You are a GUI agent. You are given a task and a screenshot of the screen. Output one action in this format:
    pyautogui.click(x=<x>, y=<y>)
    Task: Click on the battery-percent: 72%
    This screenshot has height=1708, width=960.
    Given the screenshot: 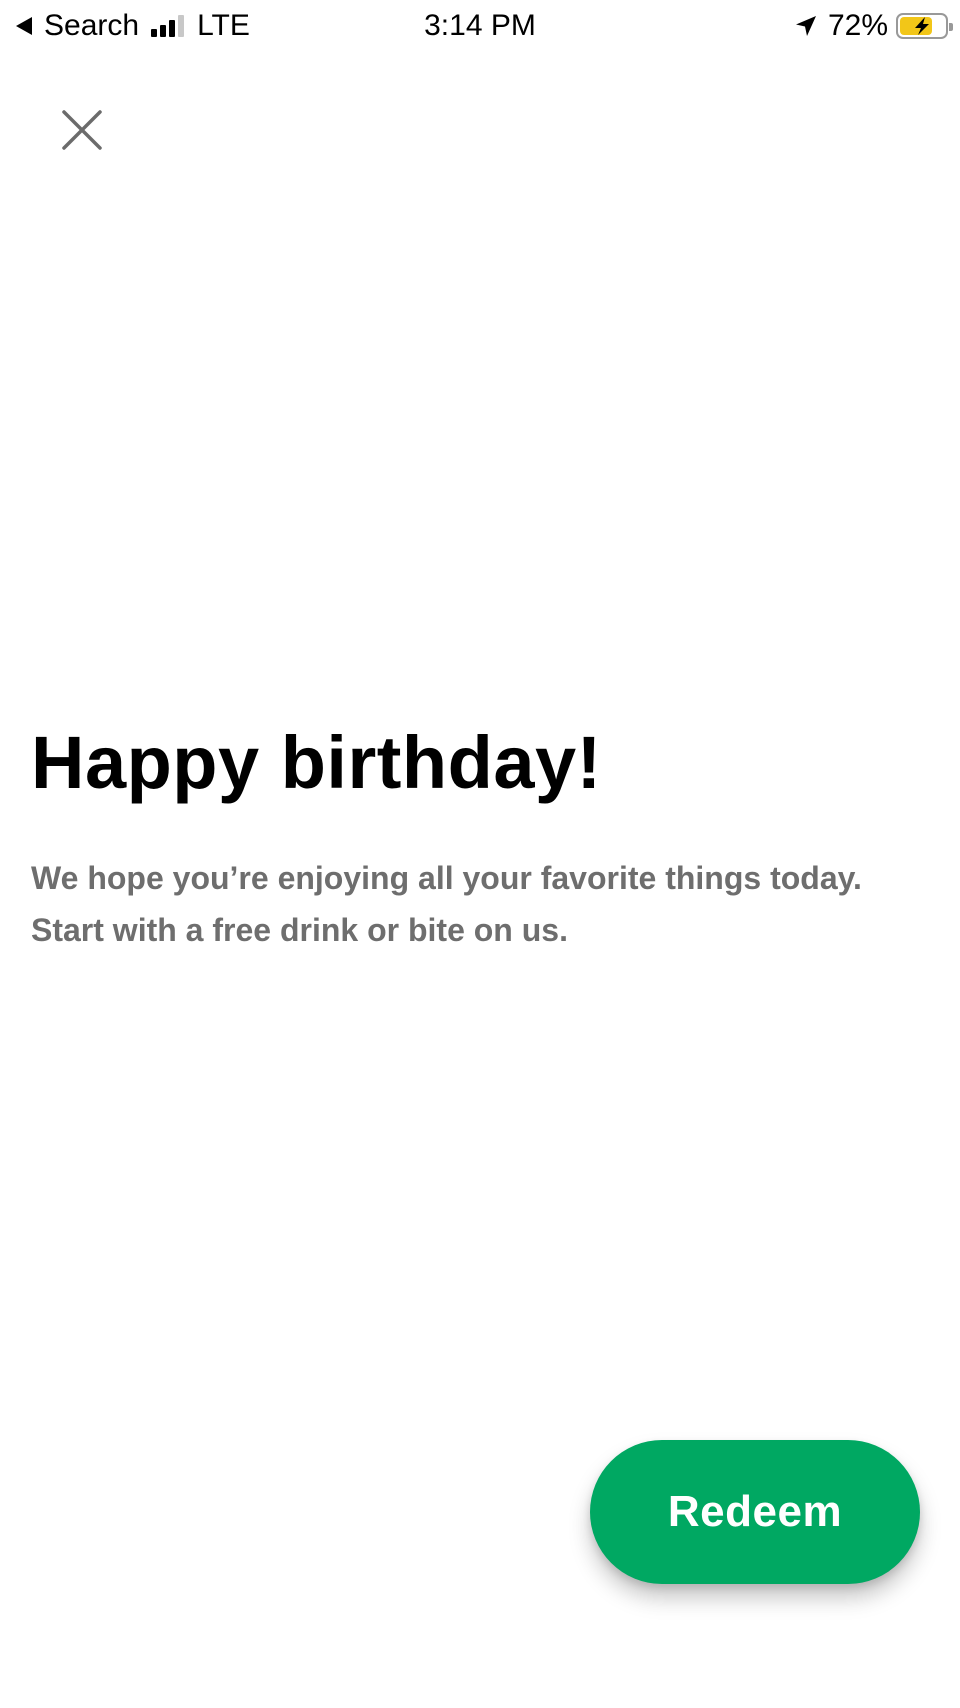 What is the action you would take?
    pyautogui.click(x=857, y=25)
    